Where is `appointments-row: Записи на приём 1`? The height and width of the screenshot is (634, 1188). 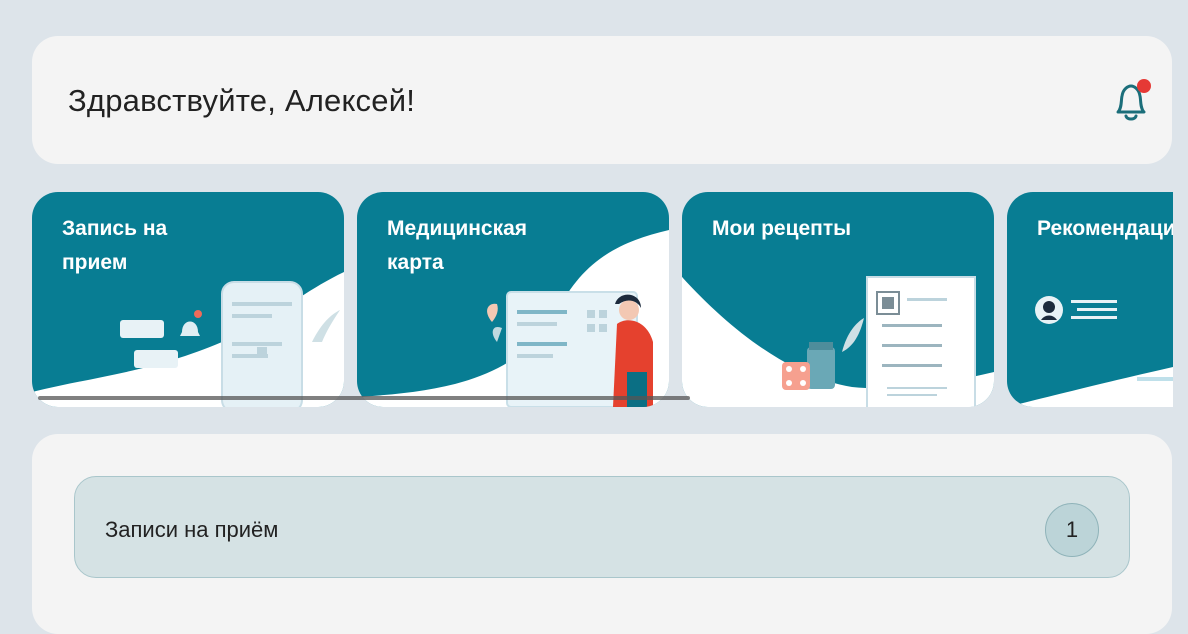
appointments-row: Записи на приём 1 is located at coordinates (602, 527).